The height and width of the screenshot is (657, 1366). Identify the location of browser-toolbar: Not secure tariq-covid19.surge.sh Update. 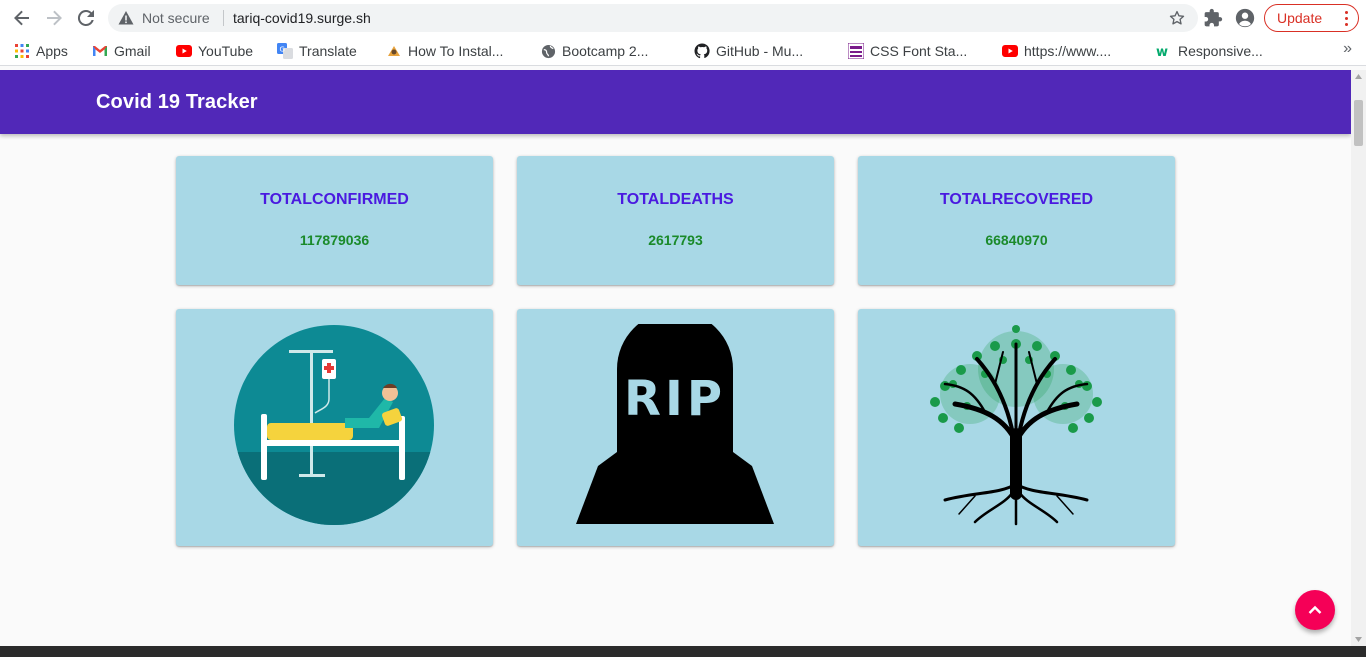
(683, 18).